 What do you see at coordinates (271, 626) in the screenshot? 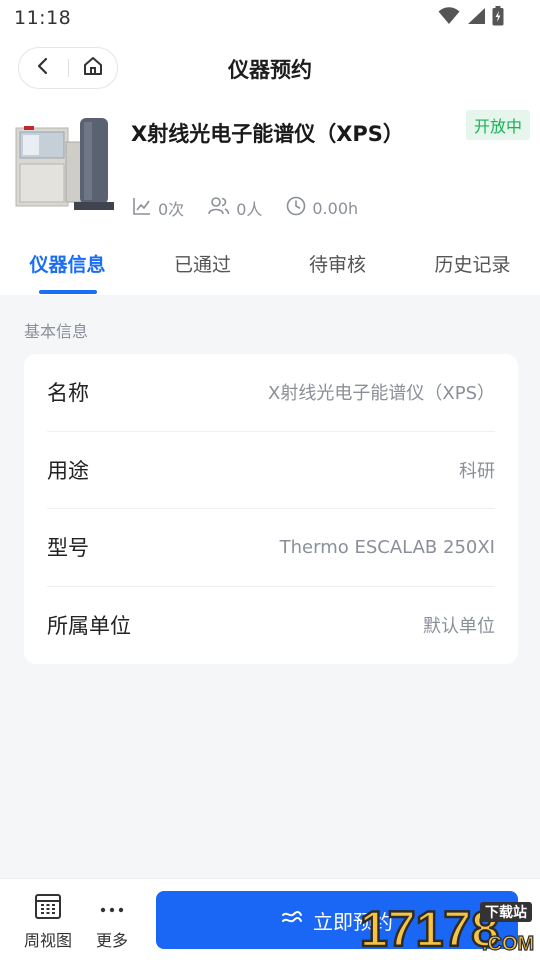
I see `info-row-unit: 所属单位 默认单位` at bounding box center [271, 626].